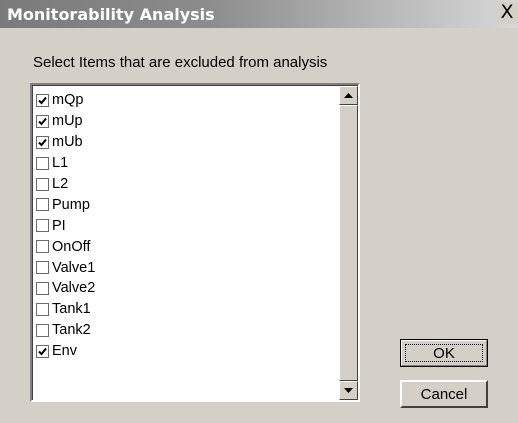 Image resolution: width=518 pixels, height=423 pixels. Describe the element at coordinates (186, 267) in the screenshot. I see `list-item: Valve1` at that location.